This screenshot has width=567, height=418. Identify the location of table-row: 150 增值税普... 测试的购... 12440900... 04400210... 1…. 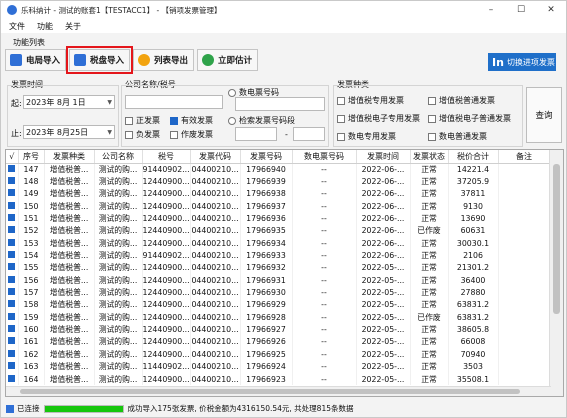
(278, 206).